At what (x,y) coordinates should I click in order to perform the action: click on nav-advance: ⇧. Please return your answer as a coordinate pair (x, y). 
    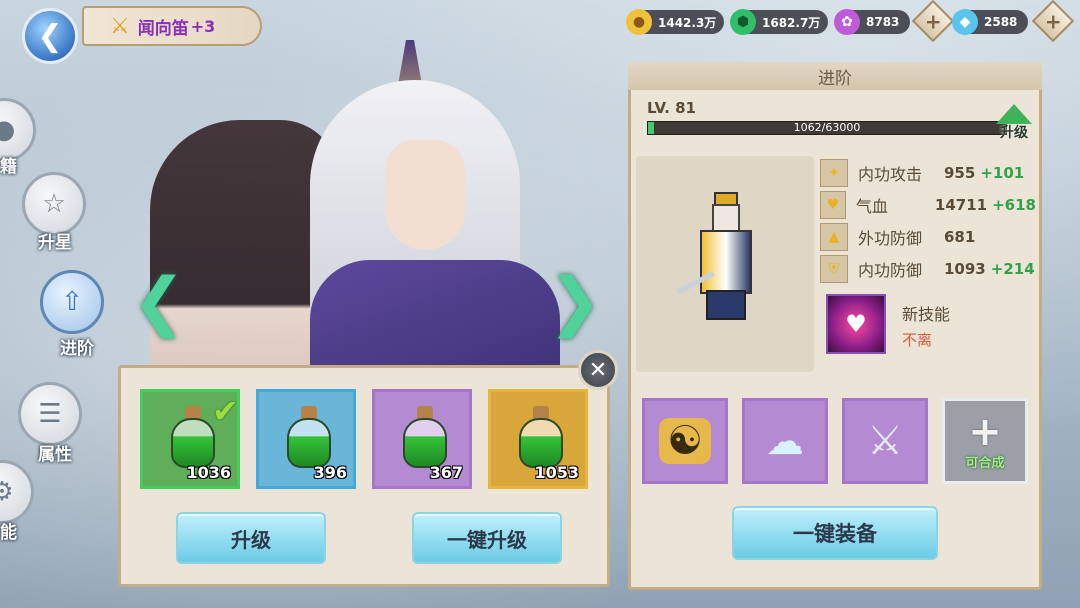
    Looking at the image, I should click on (72, 302).